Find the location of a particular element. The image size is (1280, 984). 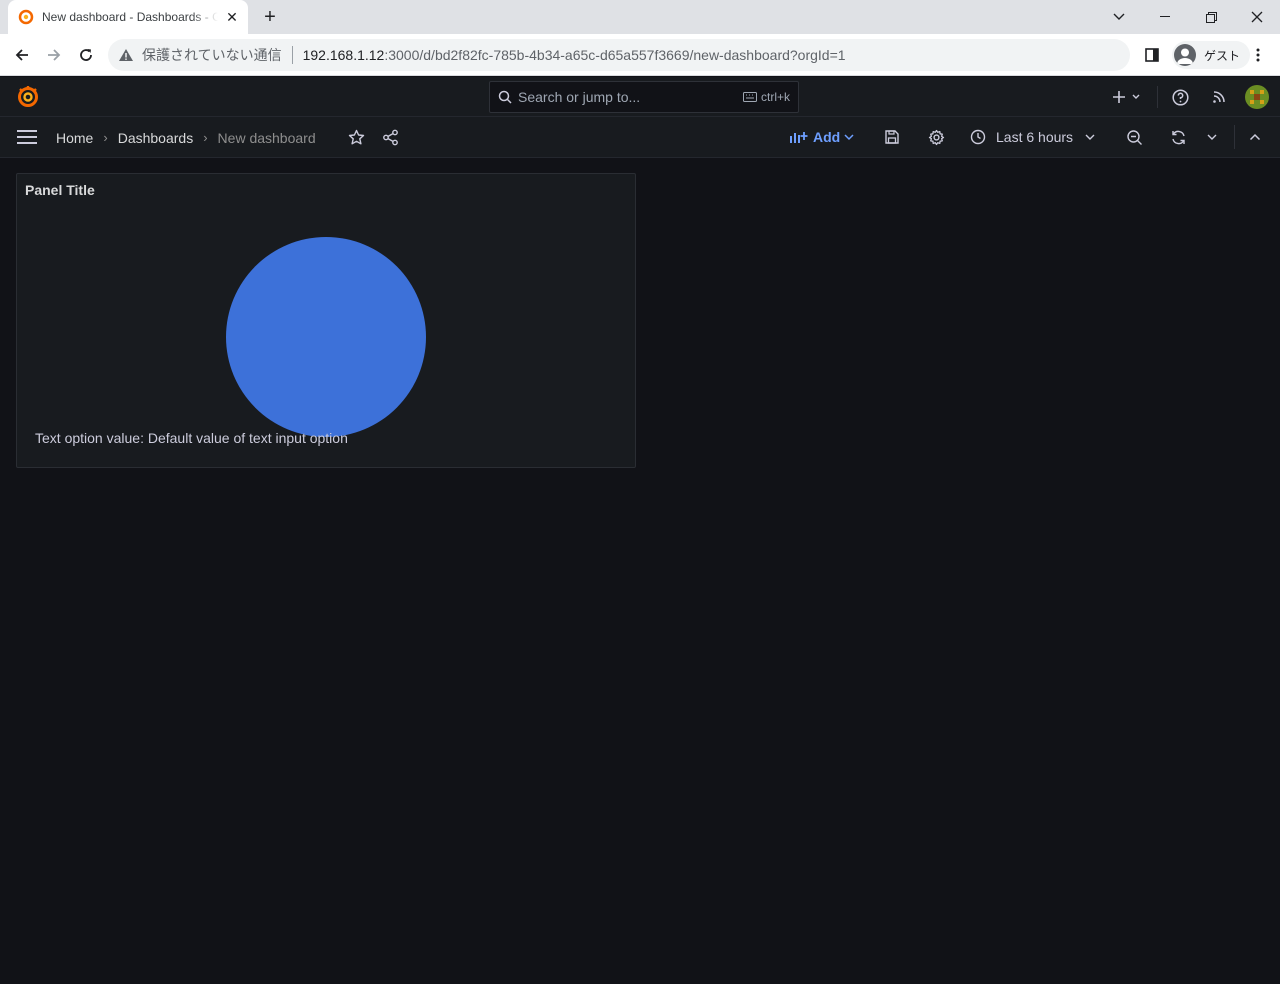

time-range-picker: Last 6 hours is located at coordinates (1032, 137).